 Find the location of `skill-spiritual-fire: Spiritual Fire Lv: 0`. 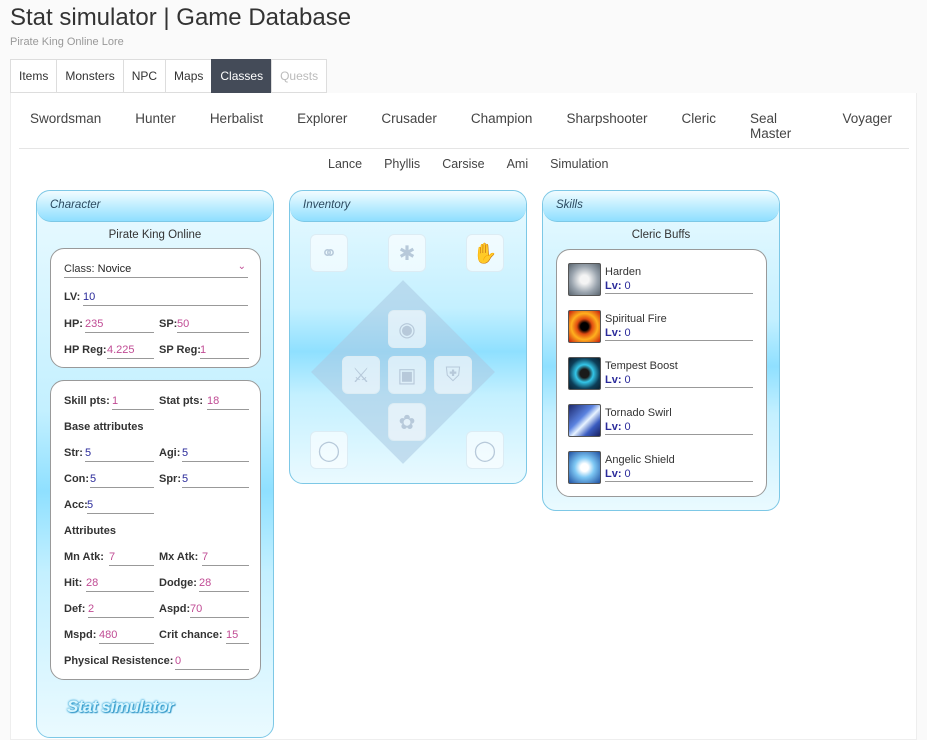

skill-spiritual-fire: Spiritual Fire Lv: 0 is located at coordinates (661, 327).